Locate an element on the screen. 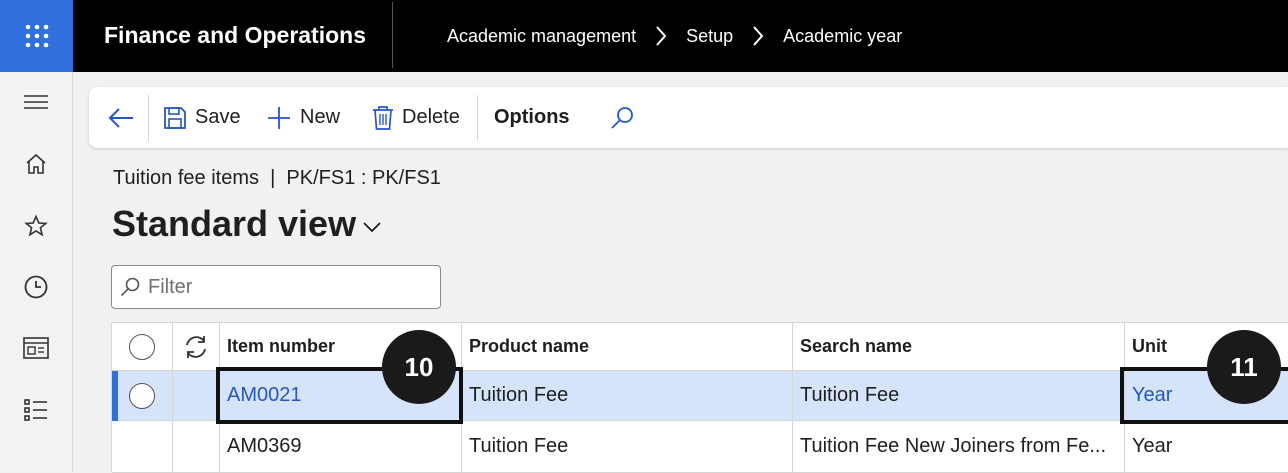 Image resolution: width=1288 pixels, height=473 pixels. action-pane: Save New Delete Options is located at coordinates (688, 117).